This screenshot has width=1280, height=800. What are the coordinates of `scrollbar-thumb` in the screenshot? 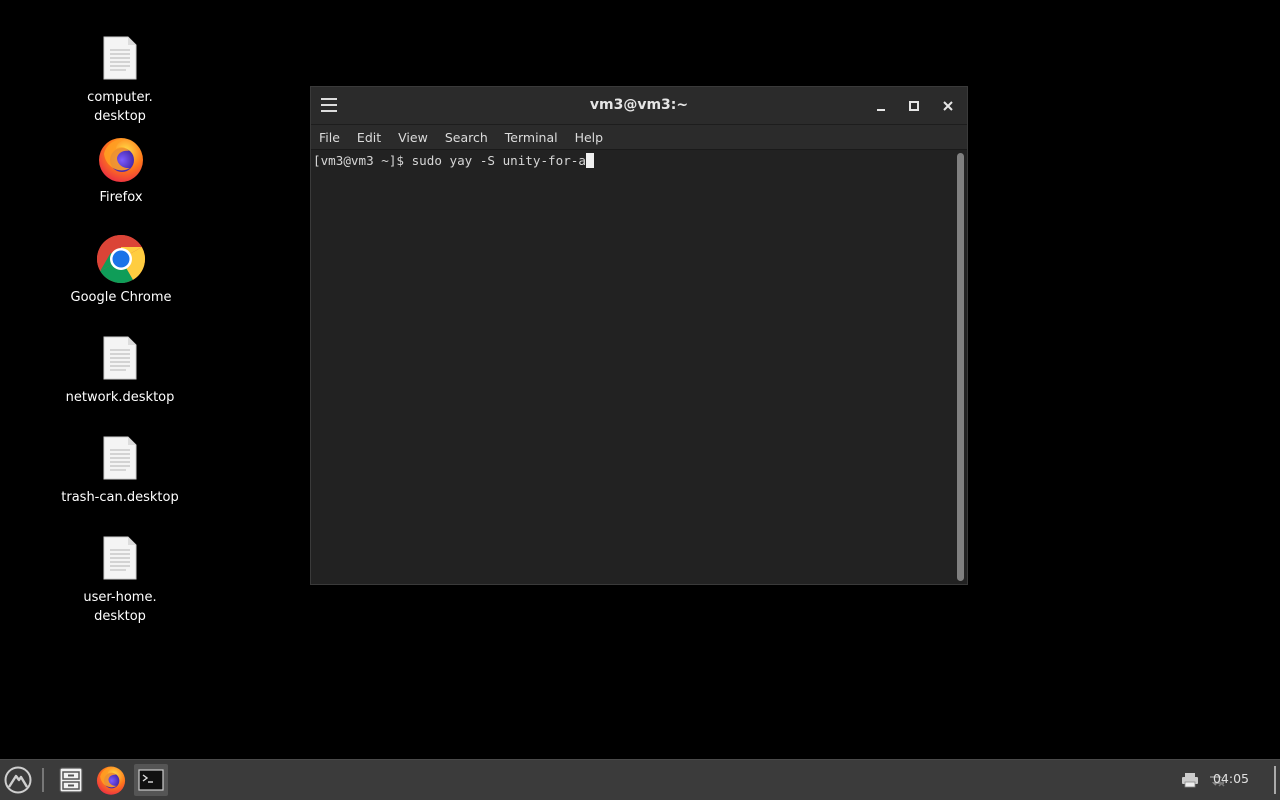 It's located at (960, 367).